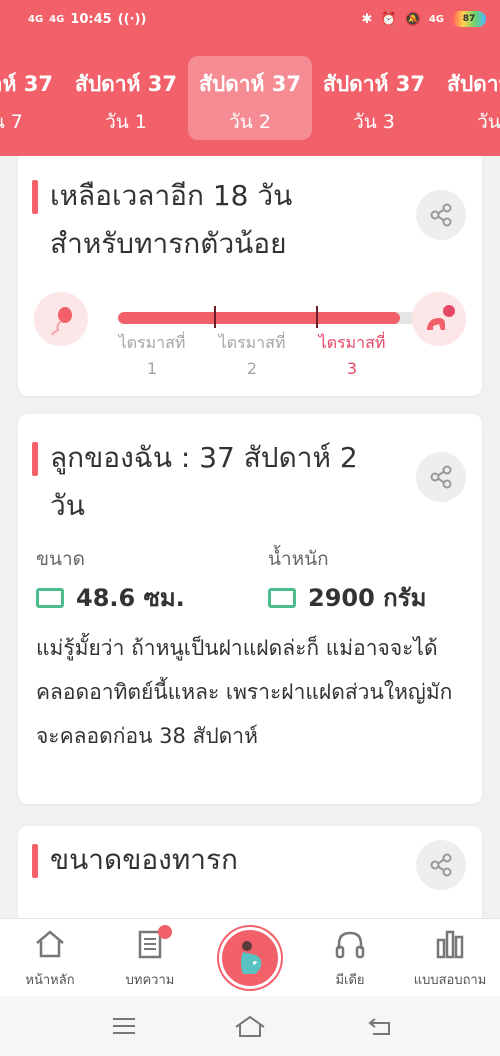 The image size is (500, 1056). I want to click on bar-chart-icon, so click(450, 944).